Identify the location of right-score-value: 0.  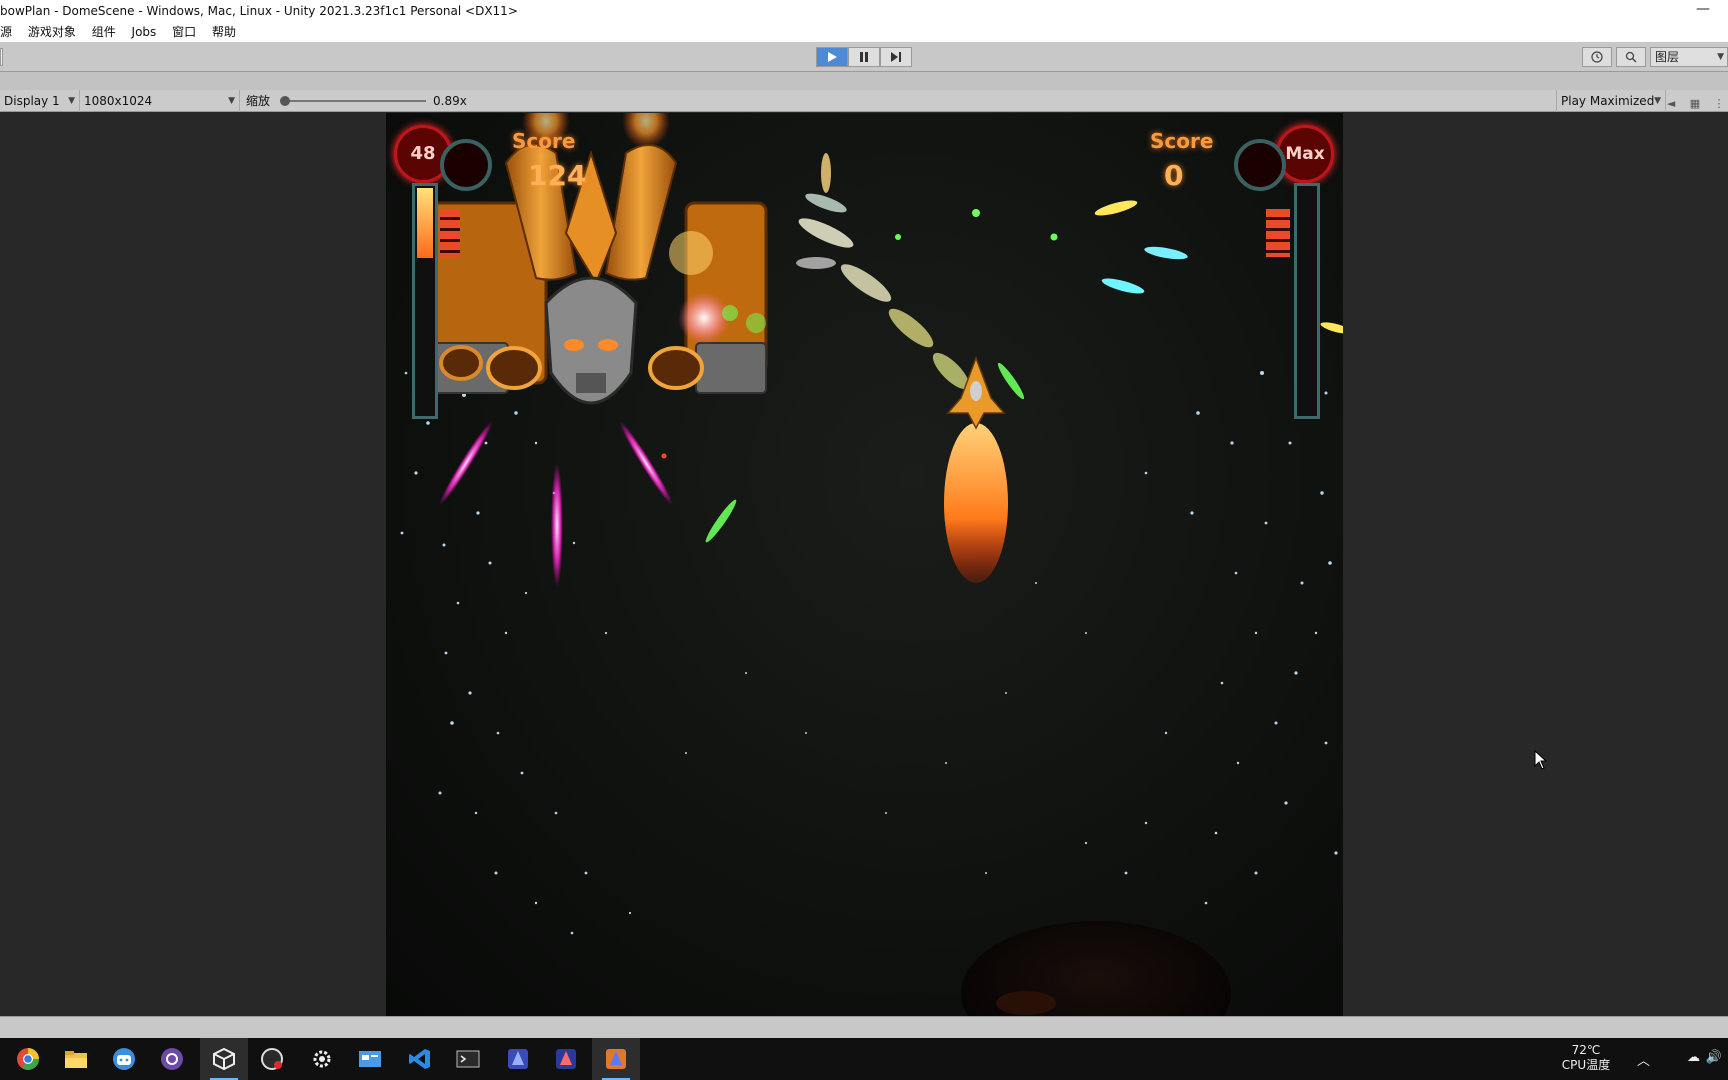
(1174, 175).